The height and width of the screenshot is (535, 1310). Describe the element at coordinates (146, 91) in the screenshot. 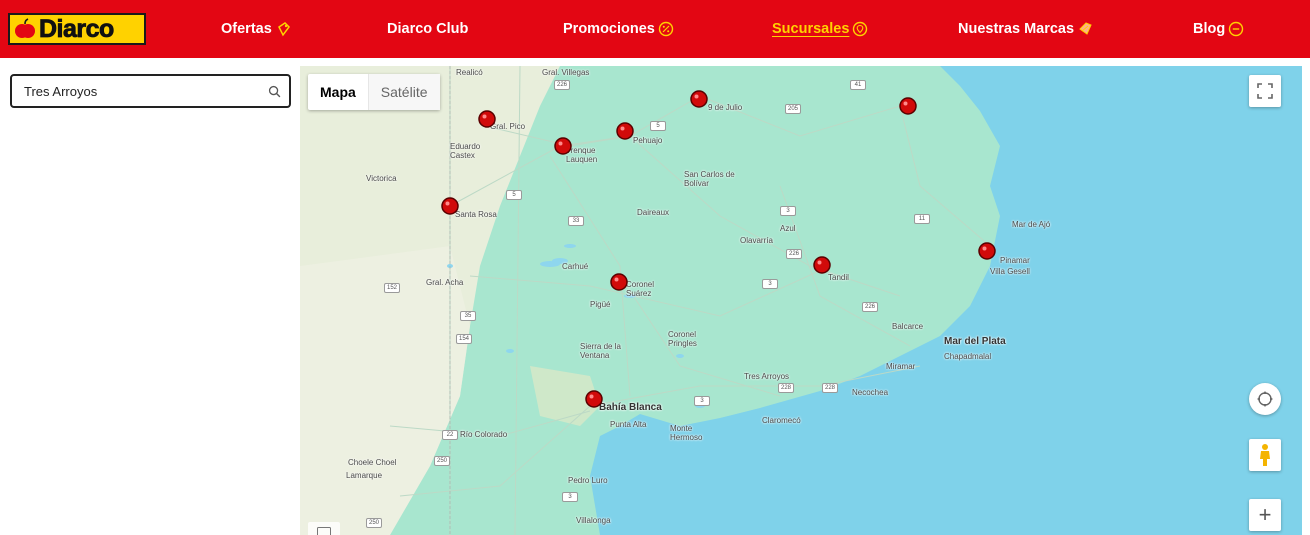

I see `branch-search-input` at that location.